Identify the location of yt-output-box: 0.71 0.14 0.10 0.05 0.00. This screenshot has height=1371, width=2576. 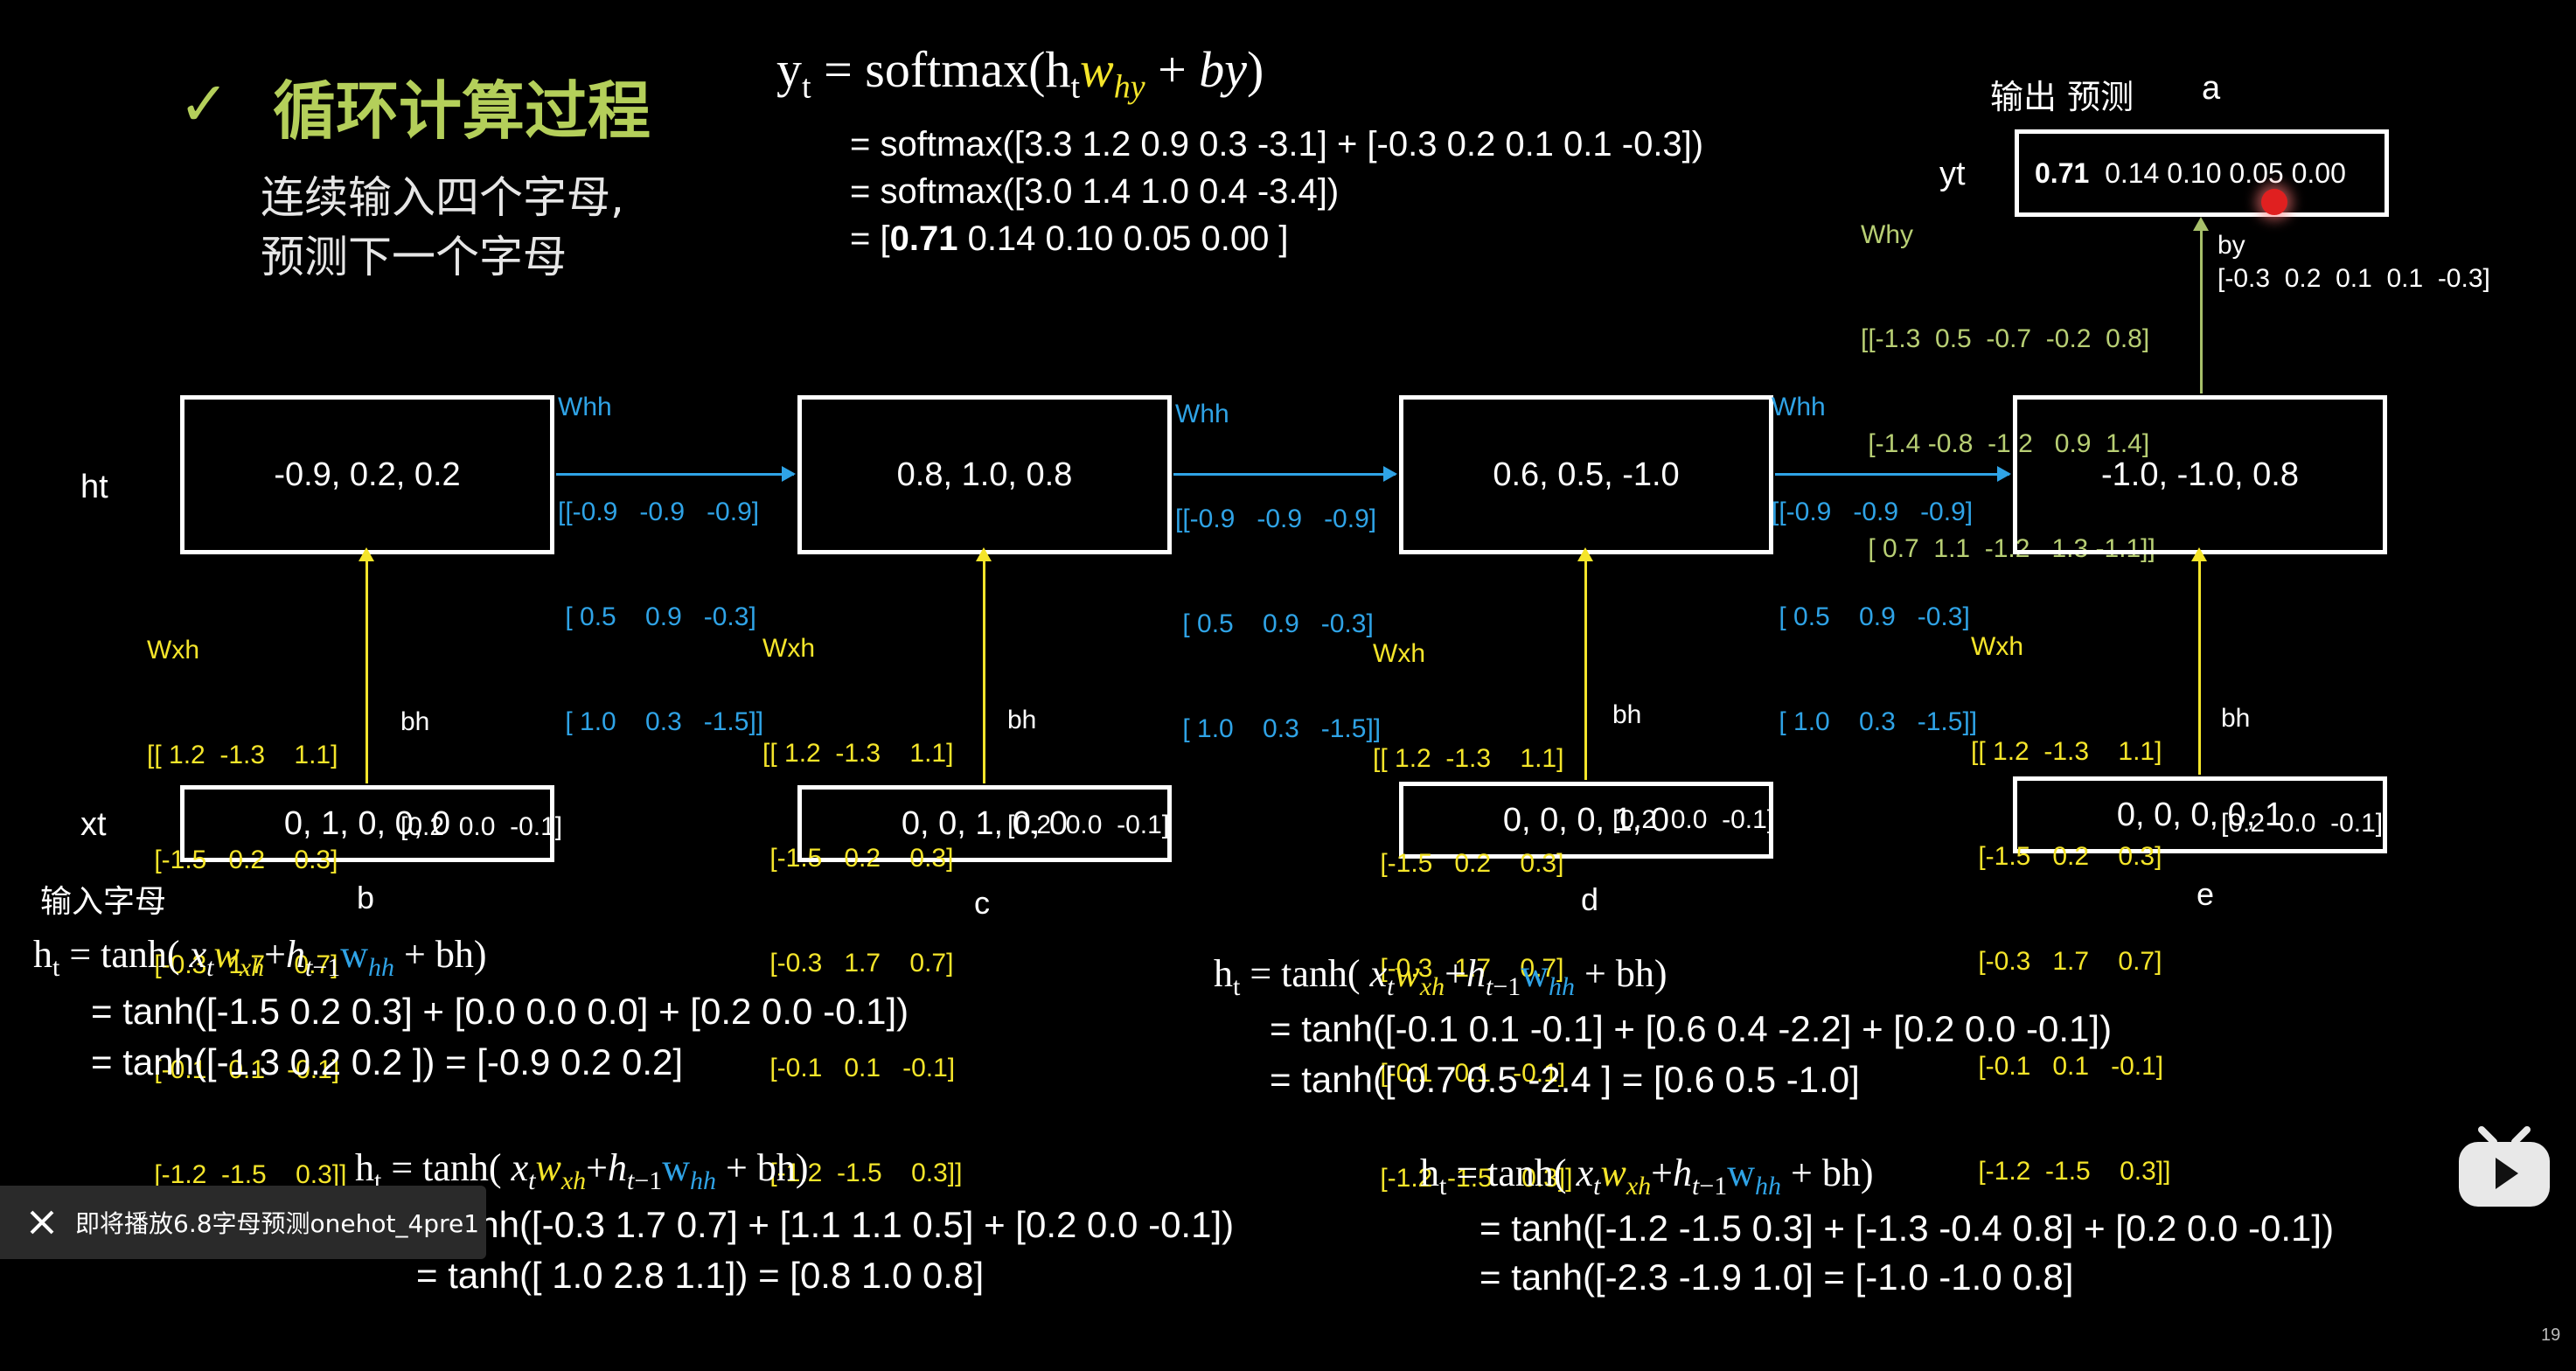
(2202, 173).